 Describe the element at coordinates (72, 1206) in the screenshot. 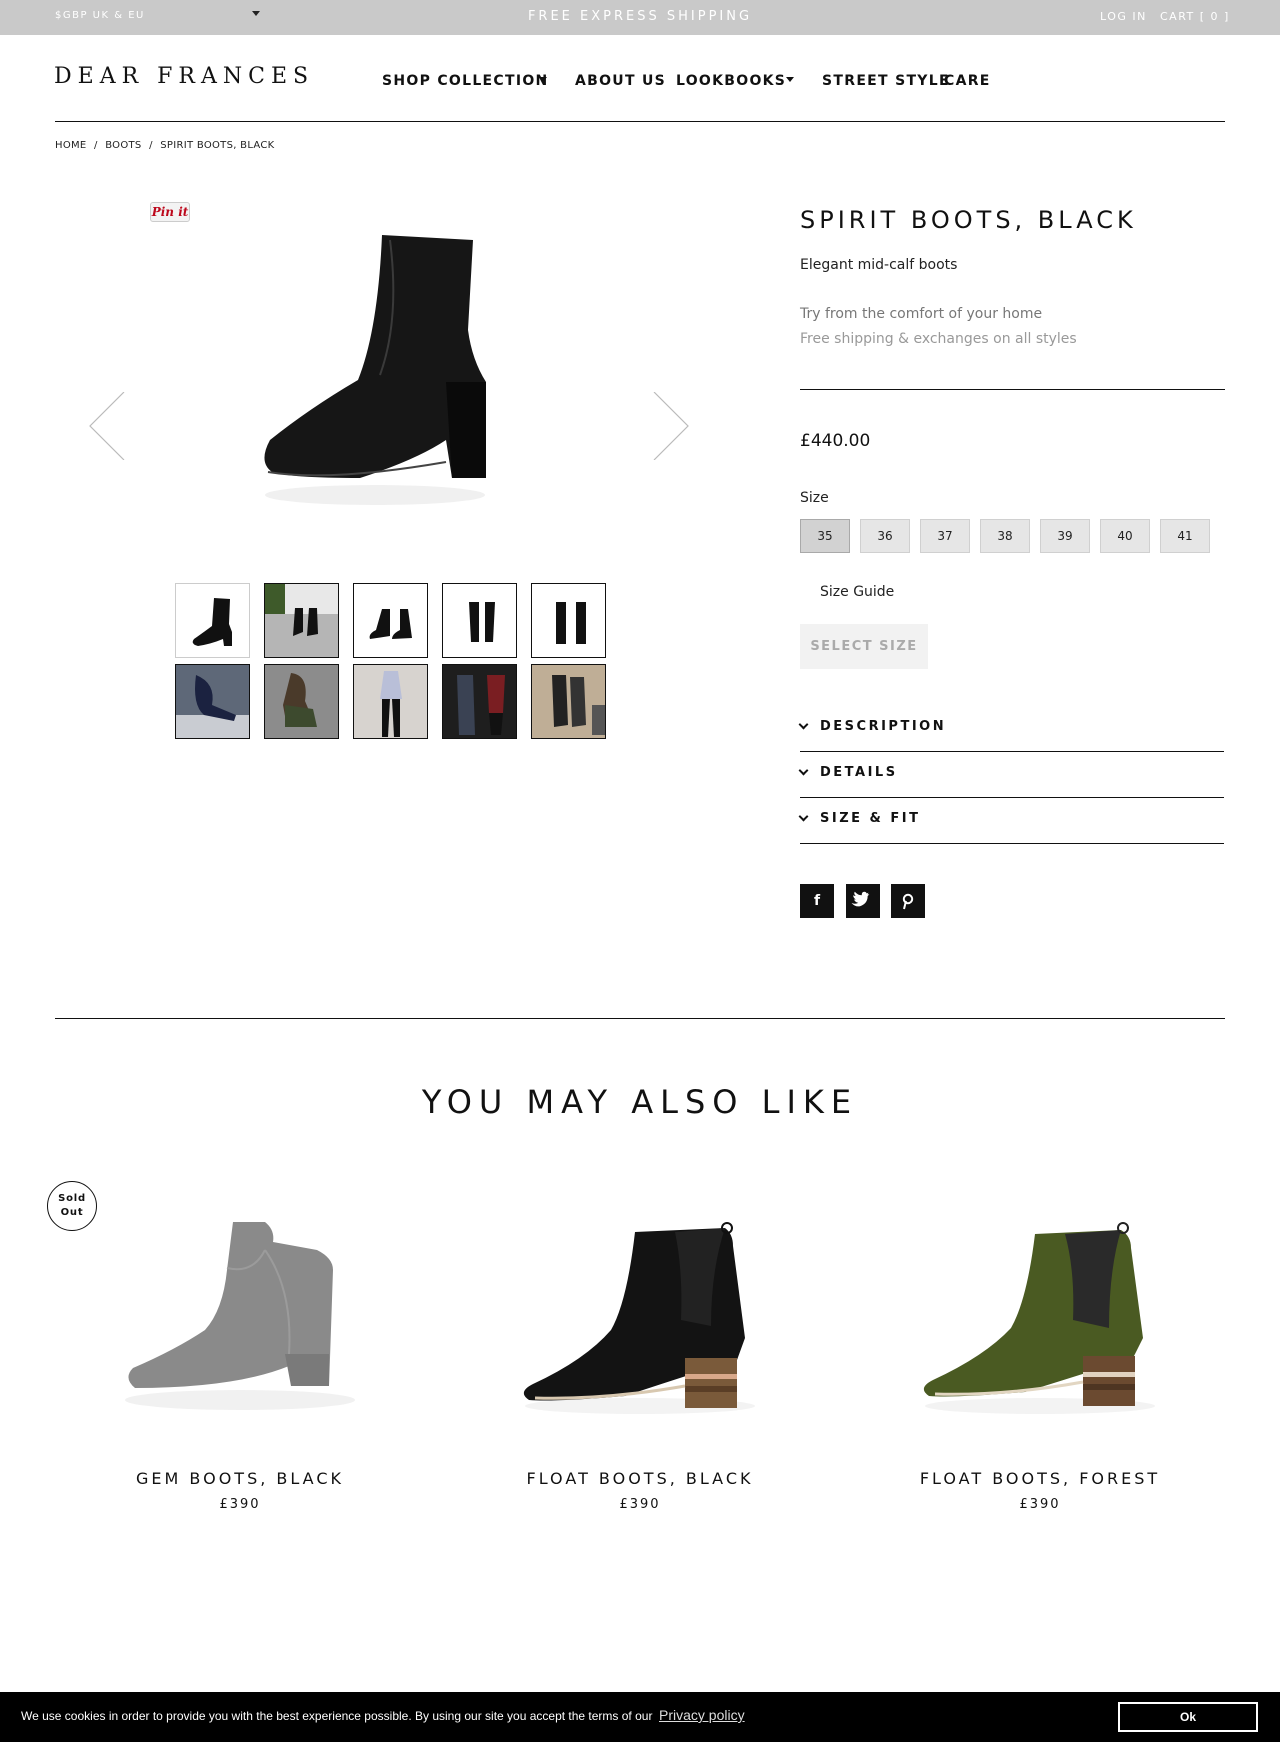

I see `sold-out-badge: Sold Out` at that location.